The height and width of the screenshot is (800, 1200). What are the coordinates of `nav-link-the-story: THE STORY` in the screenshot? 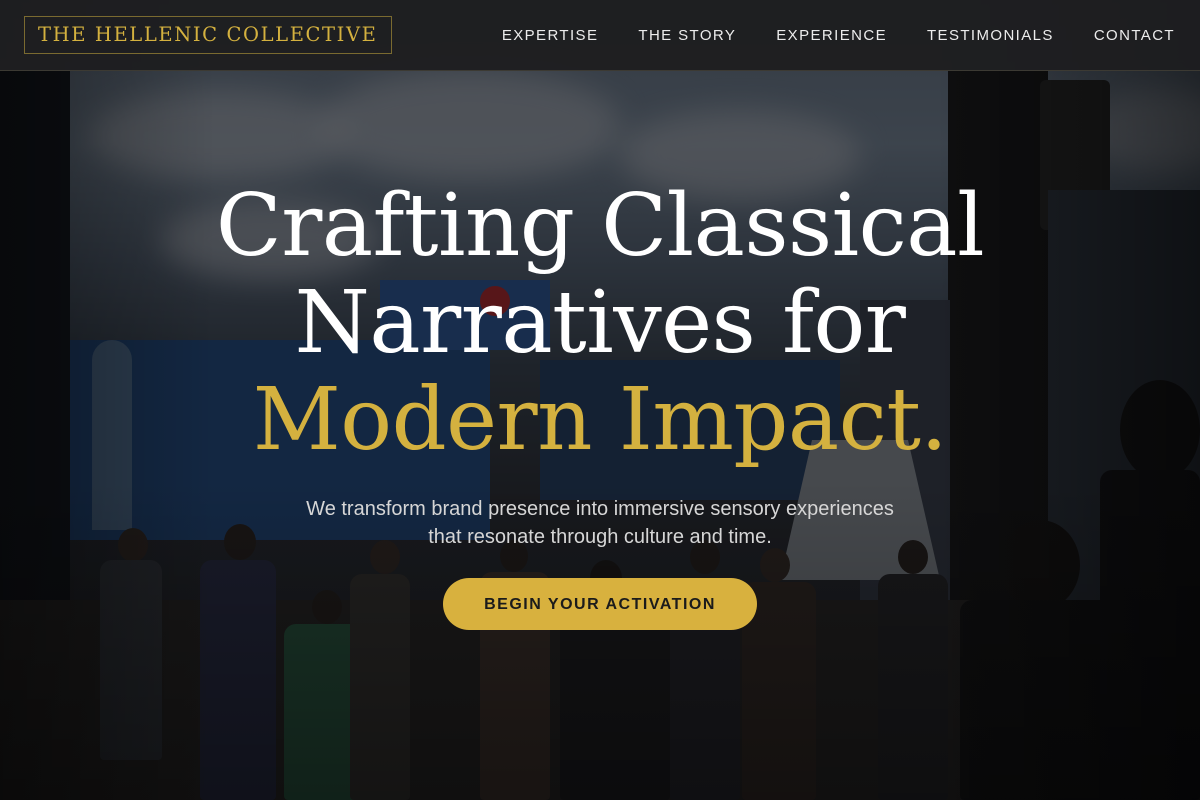 It's located at (687, 35).